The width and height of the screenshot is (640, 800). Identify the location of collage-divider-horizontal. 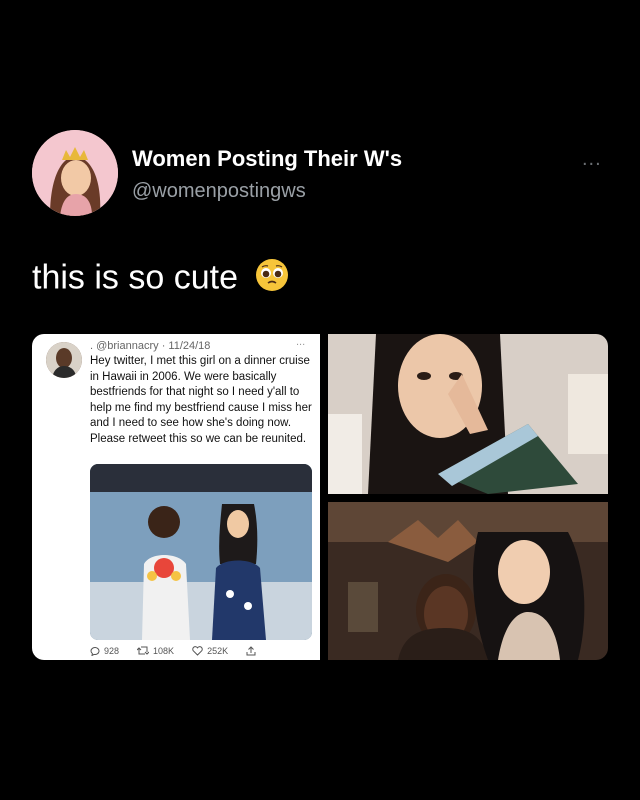
(468, 498).